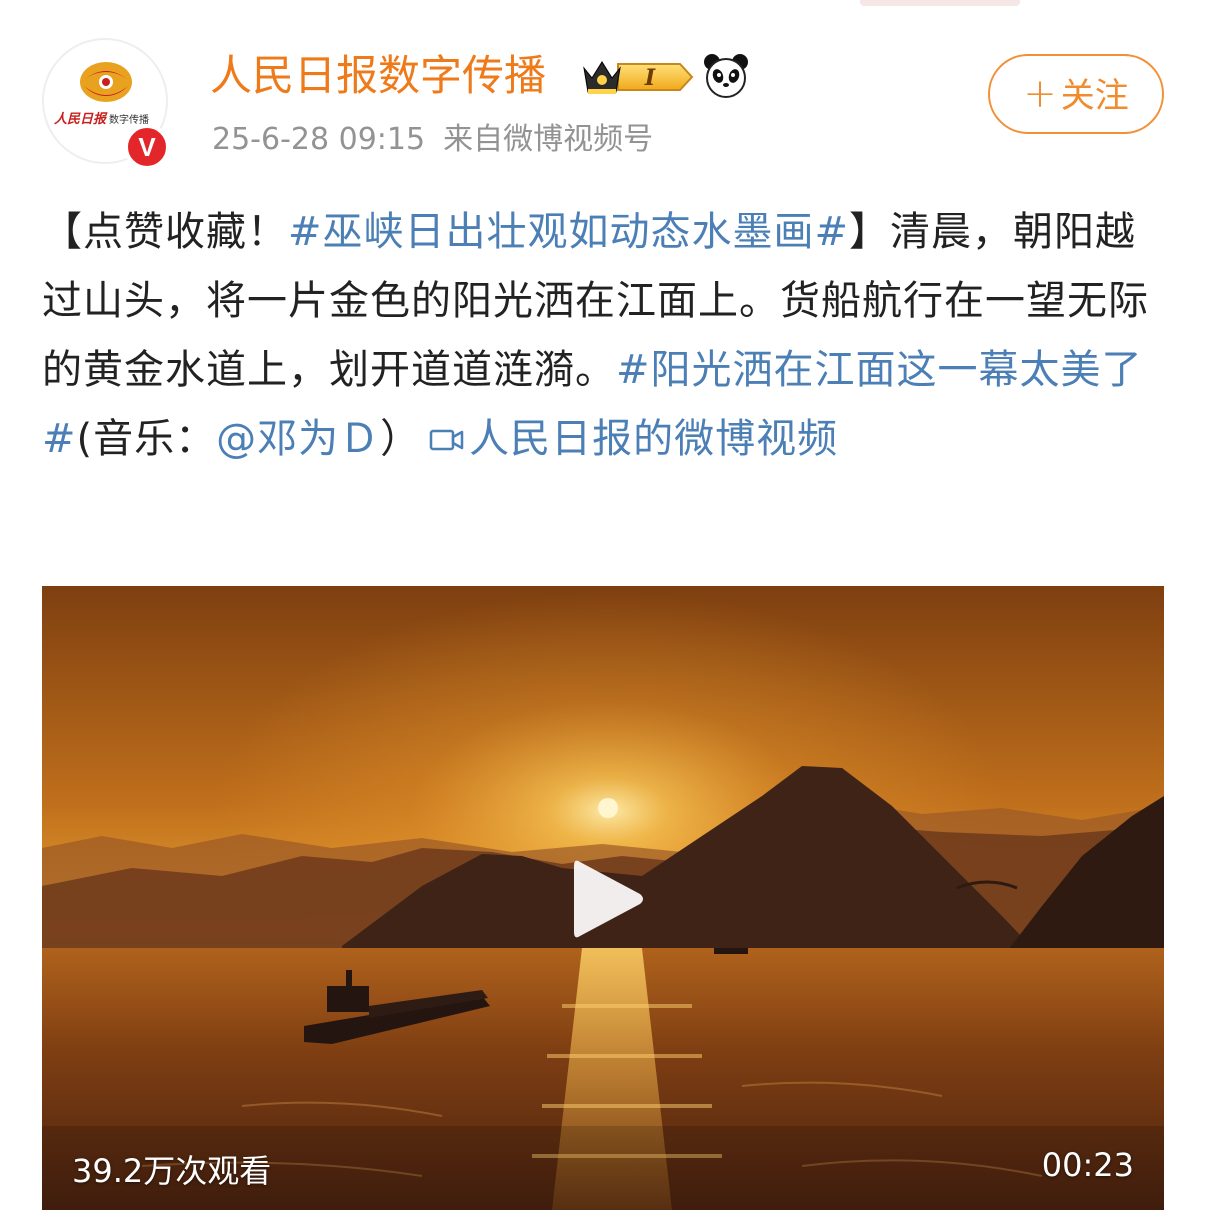 The width and height of the screenshot is (1206, 1210). Describe the element at coordinates (106, 82) in the screenshot. I see `people-daily-logo-icon` at that location.